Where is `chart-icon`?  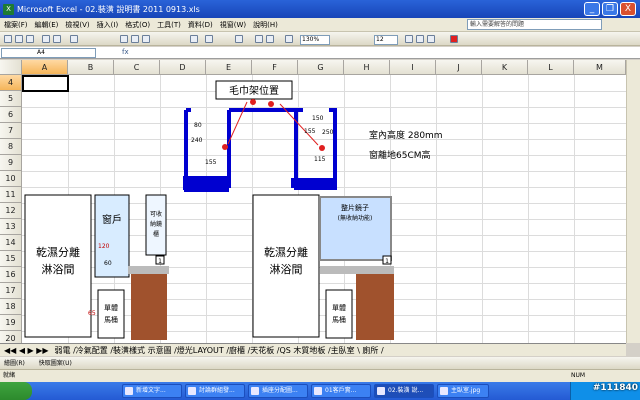
chart-icon is located at coordinates (289, 39).